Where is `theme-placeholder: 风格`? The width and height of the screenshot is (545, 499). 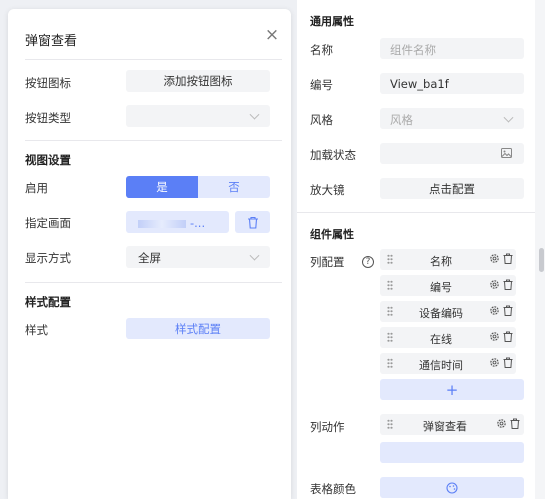
theme-placeholder: 风格 is located at coordinates (401, 120).